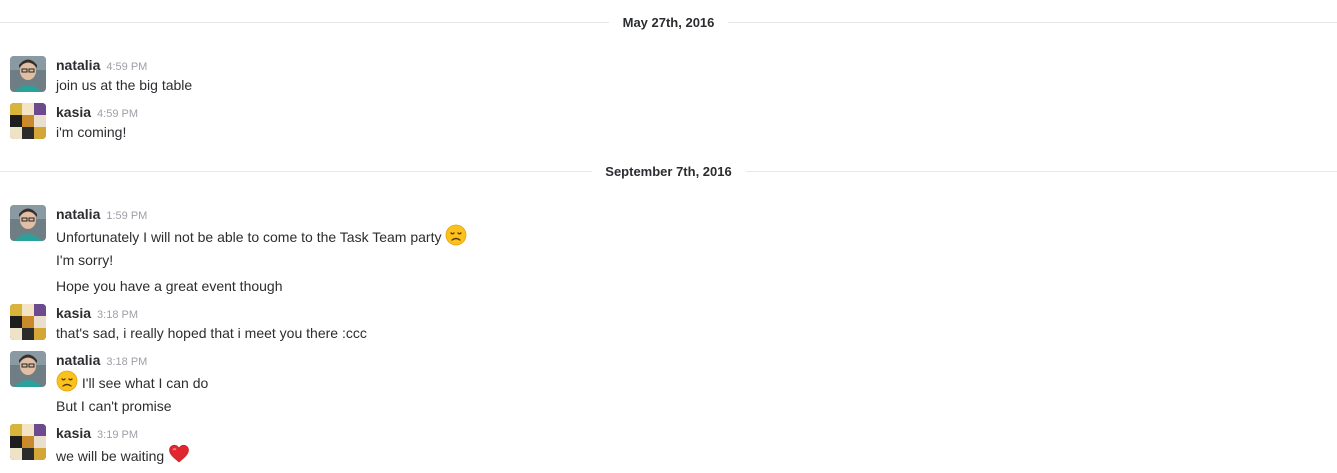 The height and width of the screenshot is (473, 1337). What do you see at coordinates (91, 132) in the screenshot?
I see `message-text: i'm coming!` at bounding box center [91, 132].